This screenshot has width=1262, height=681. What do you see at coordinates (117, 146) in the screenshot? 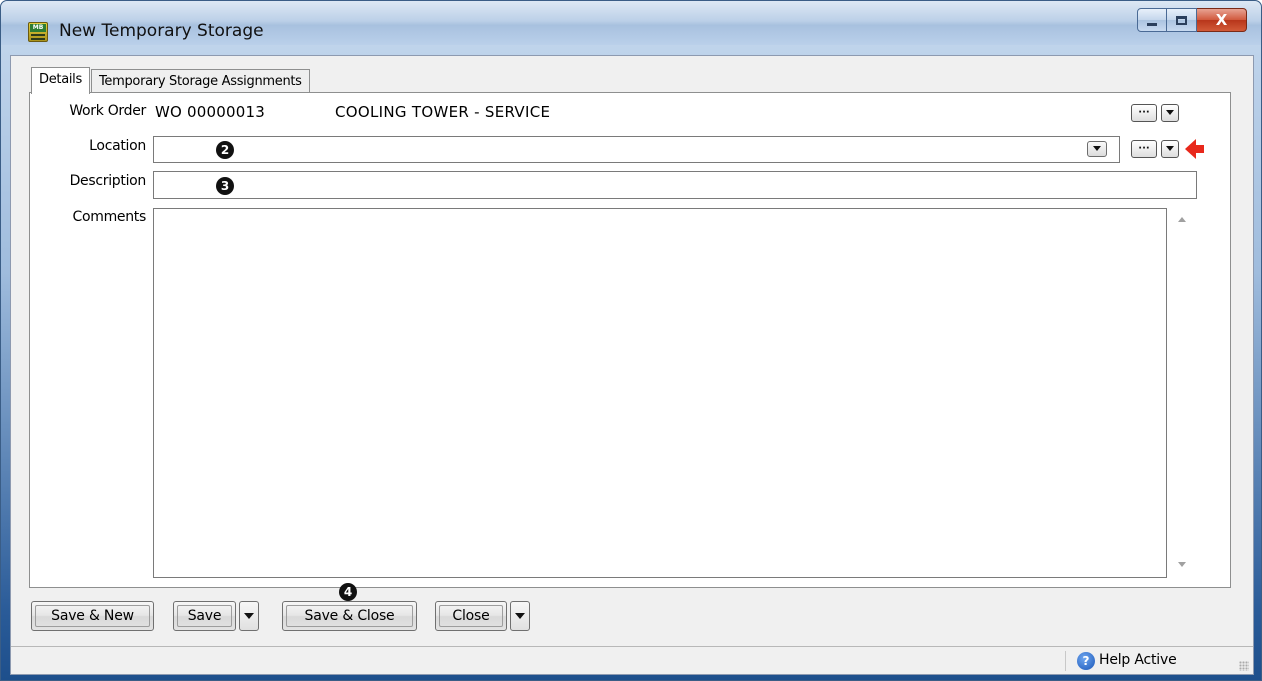
I see `location-label: Location` at bounding box center [117, 146].